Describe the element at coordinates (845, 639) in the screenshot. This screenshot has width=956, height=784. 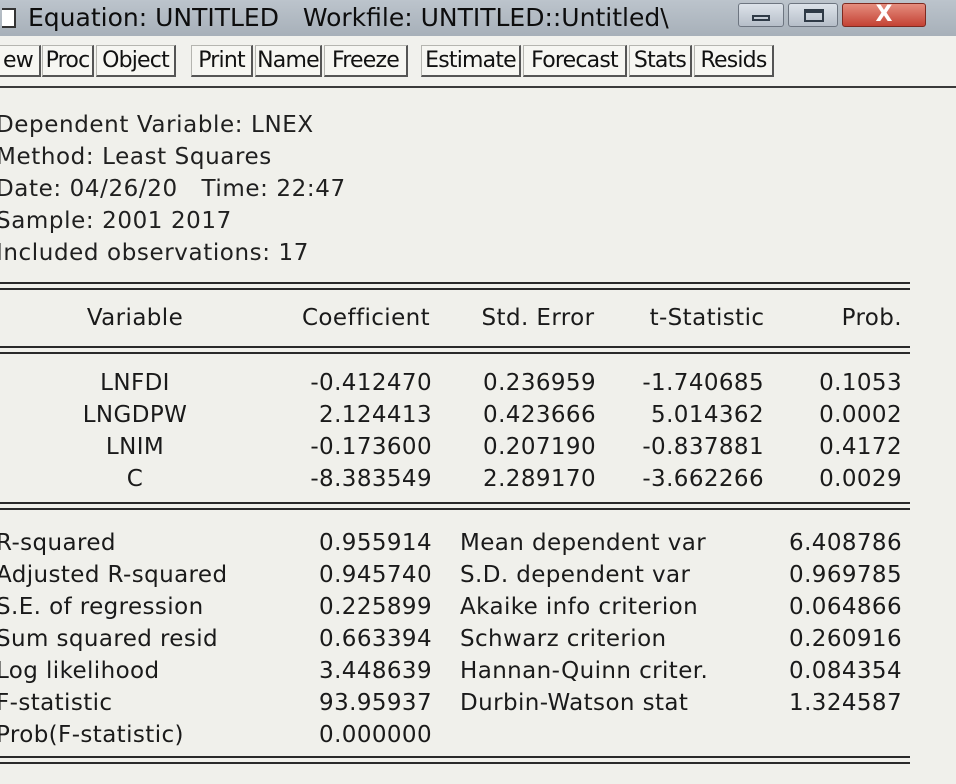
I see `stat-value: 0.260916` at that location.